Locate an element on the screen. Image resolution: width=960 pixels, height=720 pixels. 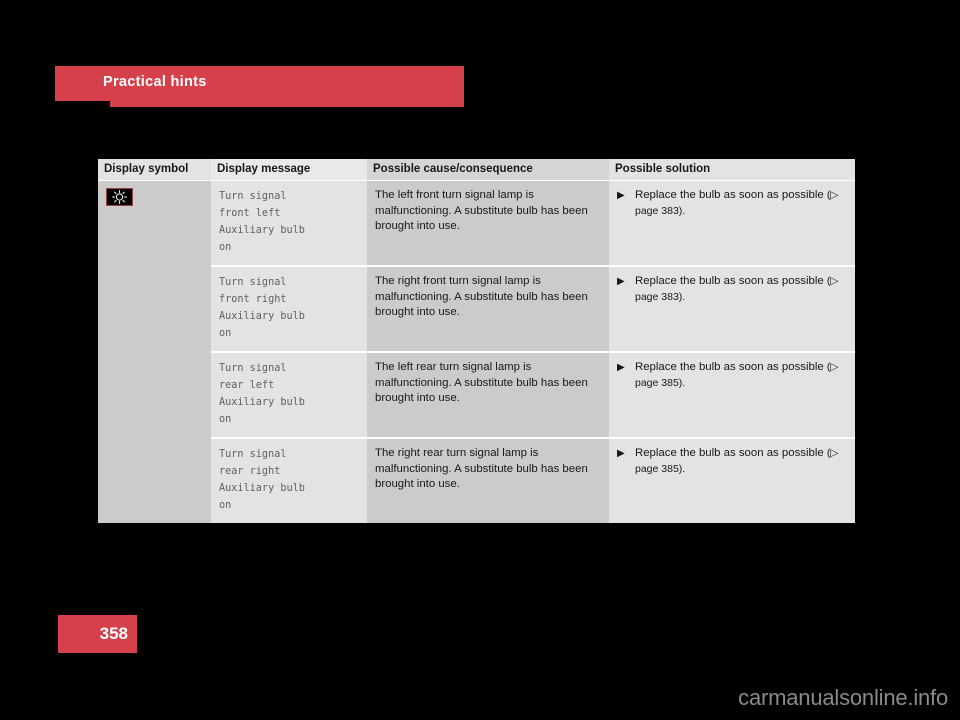
cell-display-message: Turn signal rear left Auxiliary bulb on is located at coordinates (289, 395).